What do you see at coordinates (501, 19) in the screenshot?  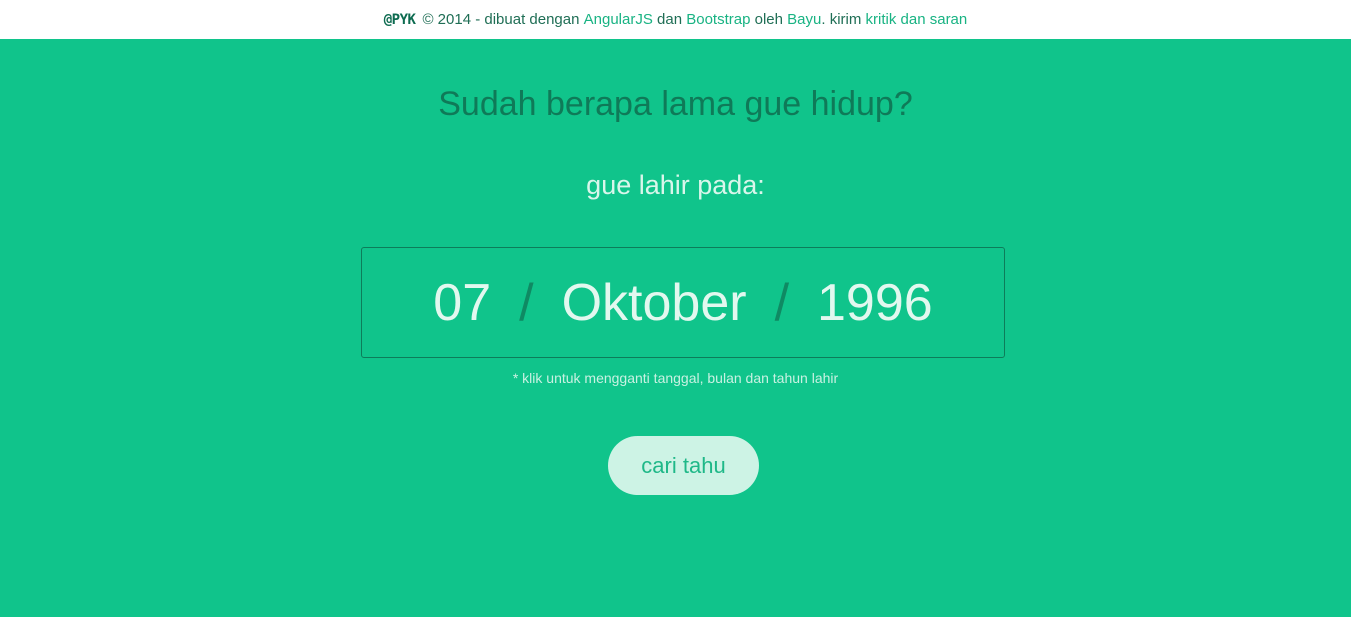 I see `copyright-text: © 2014 - dibuat dengan` at bounding box center [501, 19].